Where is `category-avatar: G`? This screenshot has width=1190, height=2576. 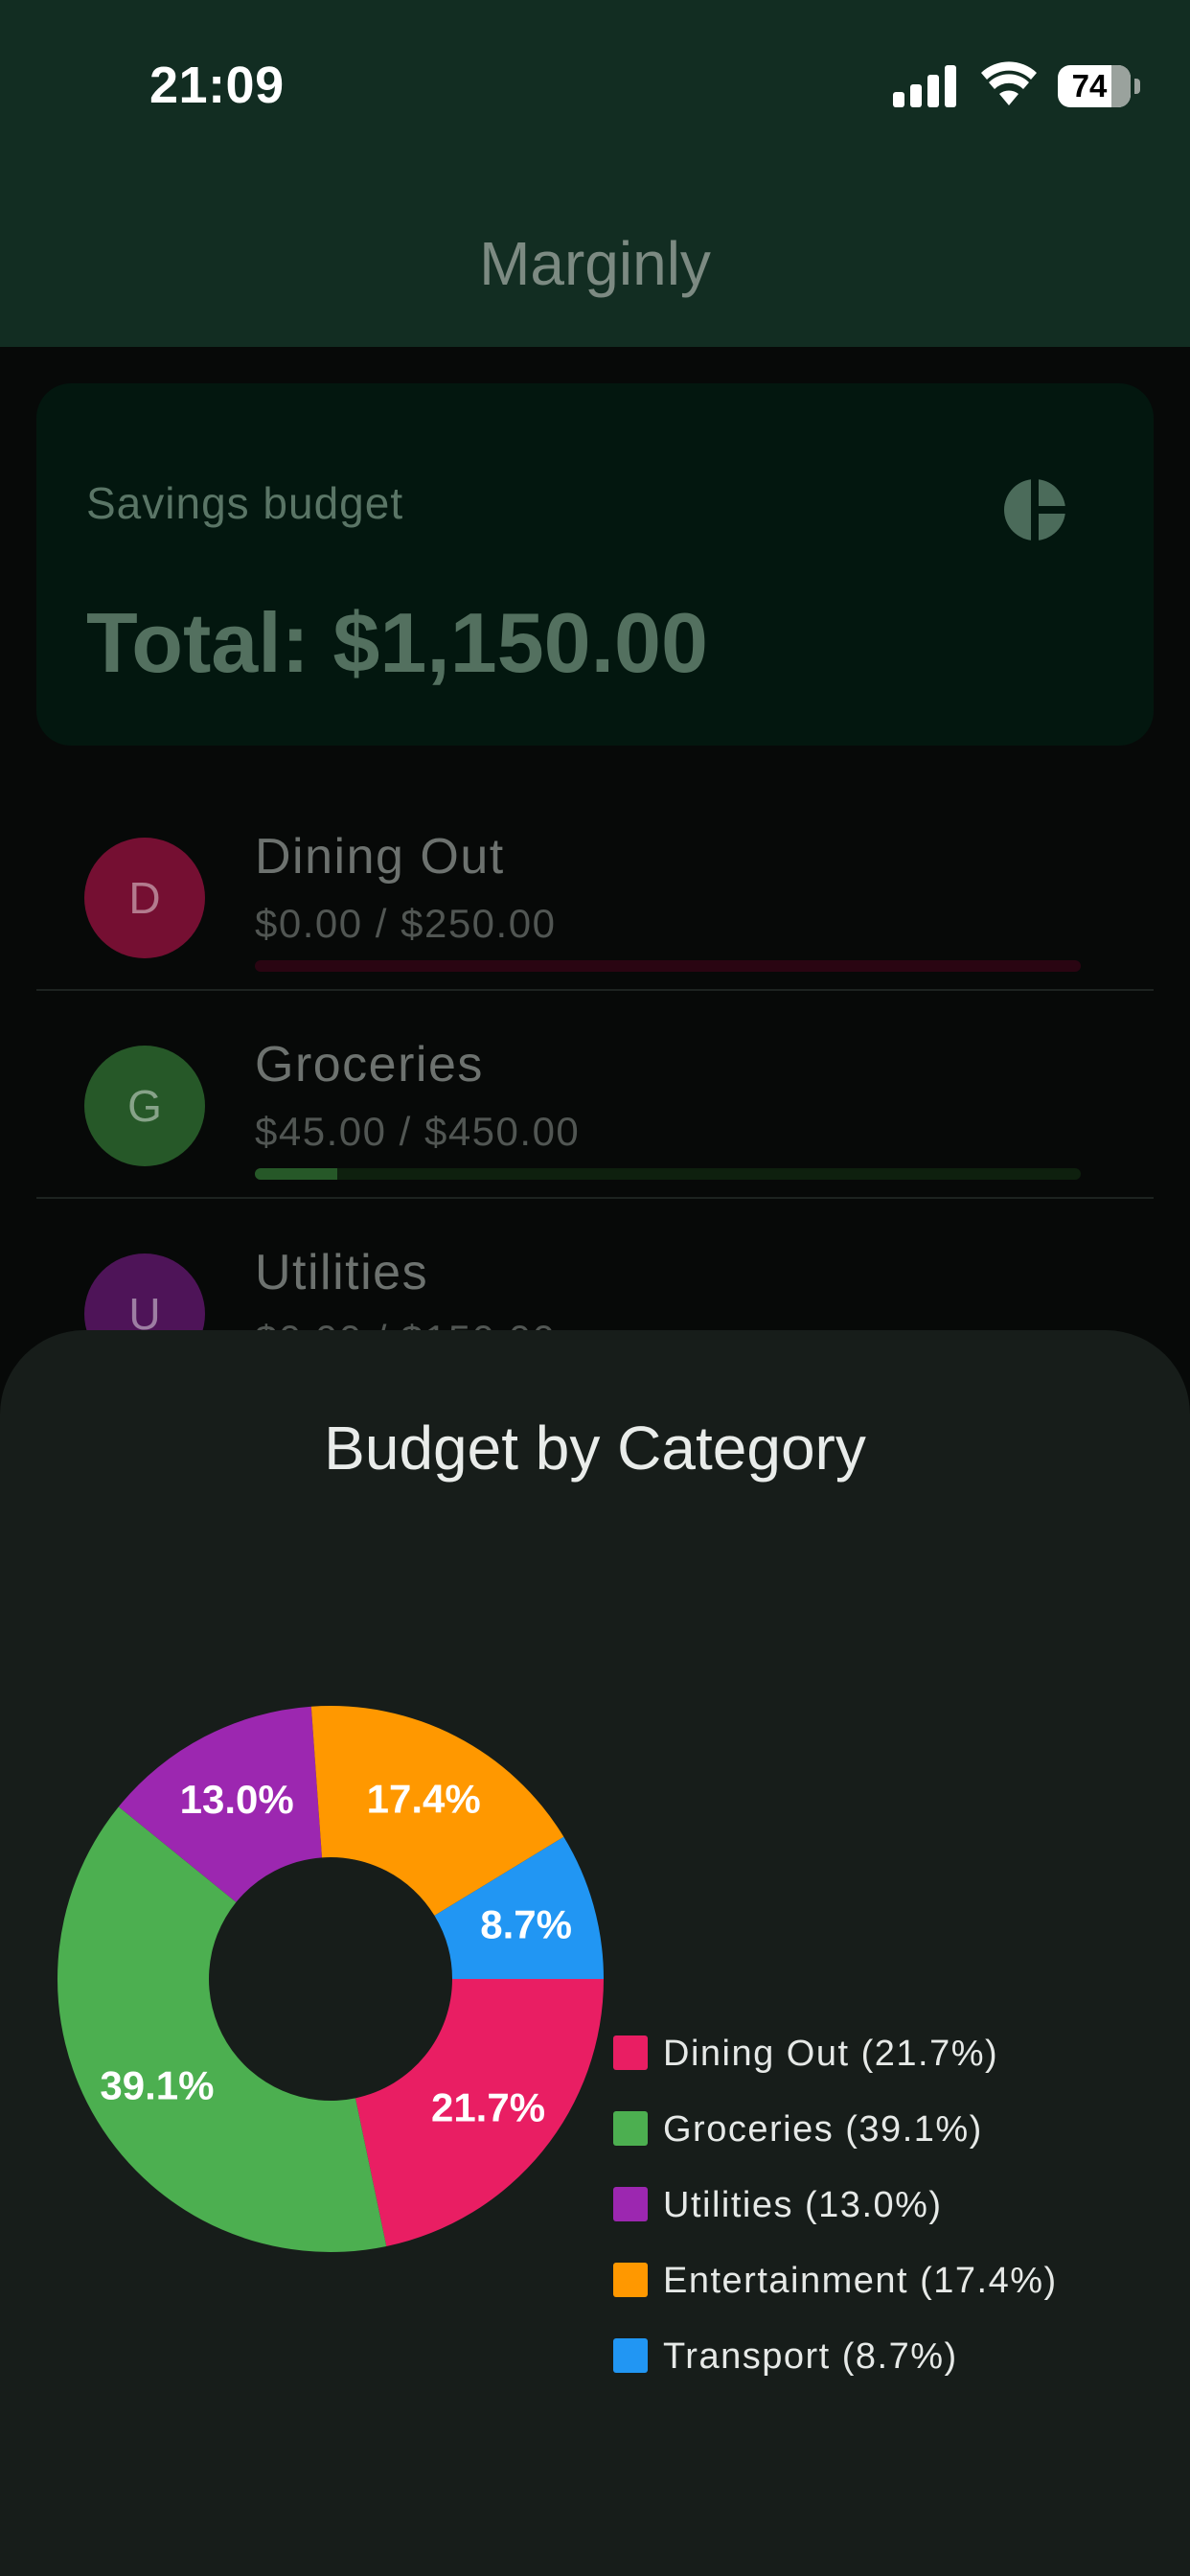
category-avatar: G is located at coordinates (144, 1106).